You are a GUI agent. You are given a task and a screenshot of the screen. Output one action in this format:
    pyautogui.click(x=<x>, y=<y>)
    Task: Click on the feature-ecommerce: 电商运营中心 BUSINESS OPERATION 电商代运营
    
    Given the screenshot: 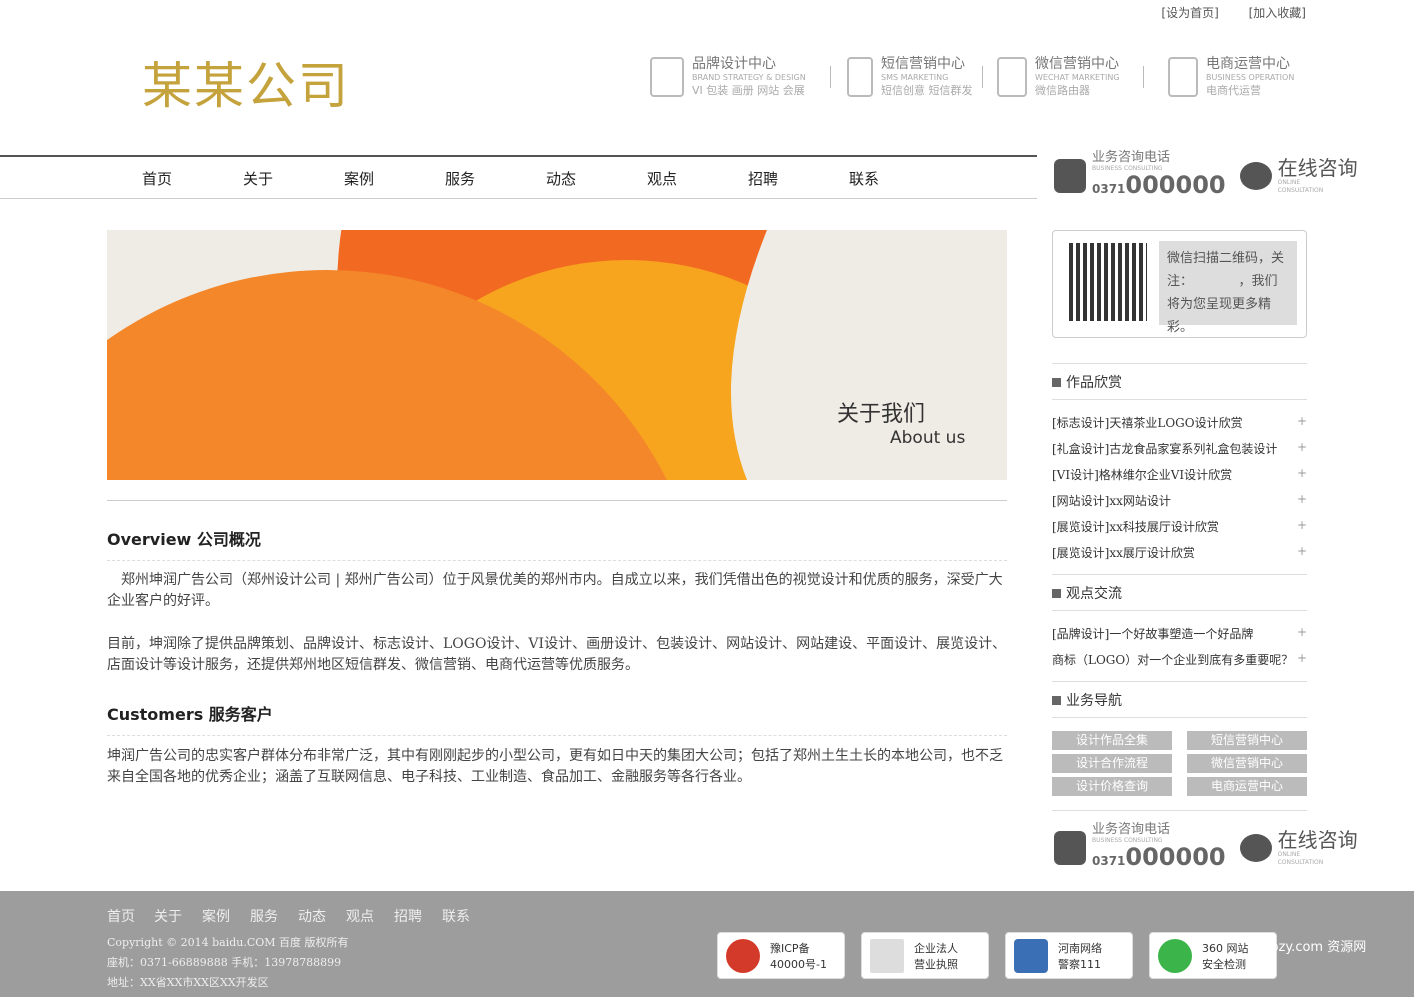 What is the action you would take?
    pyautogui.click(x=1231, y=77)
    